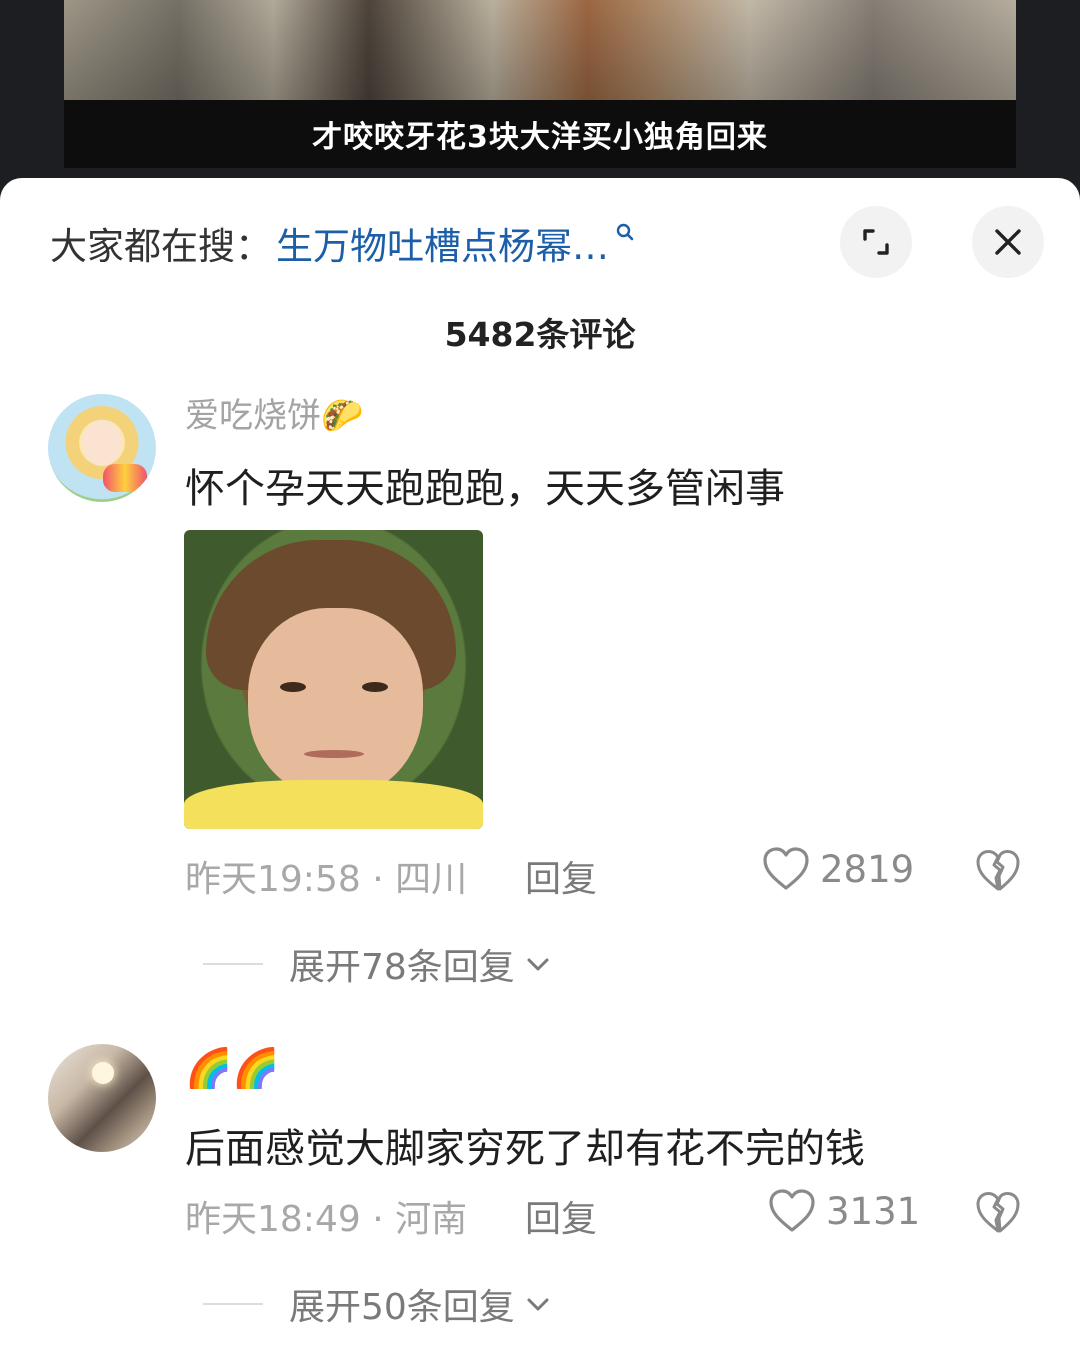 The height and width of the screenshot is (1370, 1080). What do you see at coordinates (540, 137) in the screenshot?
I see `video-subtitle: 才咬咬牙花3块大洋买小独角回来` at bounding box center [540, 137].